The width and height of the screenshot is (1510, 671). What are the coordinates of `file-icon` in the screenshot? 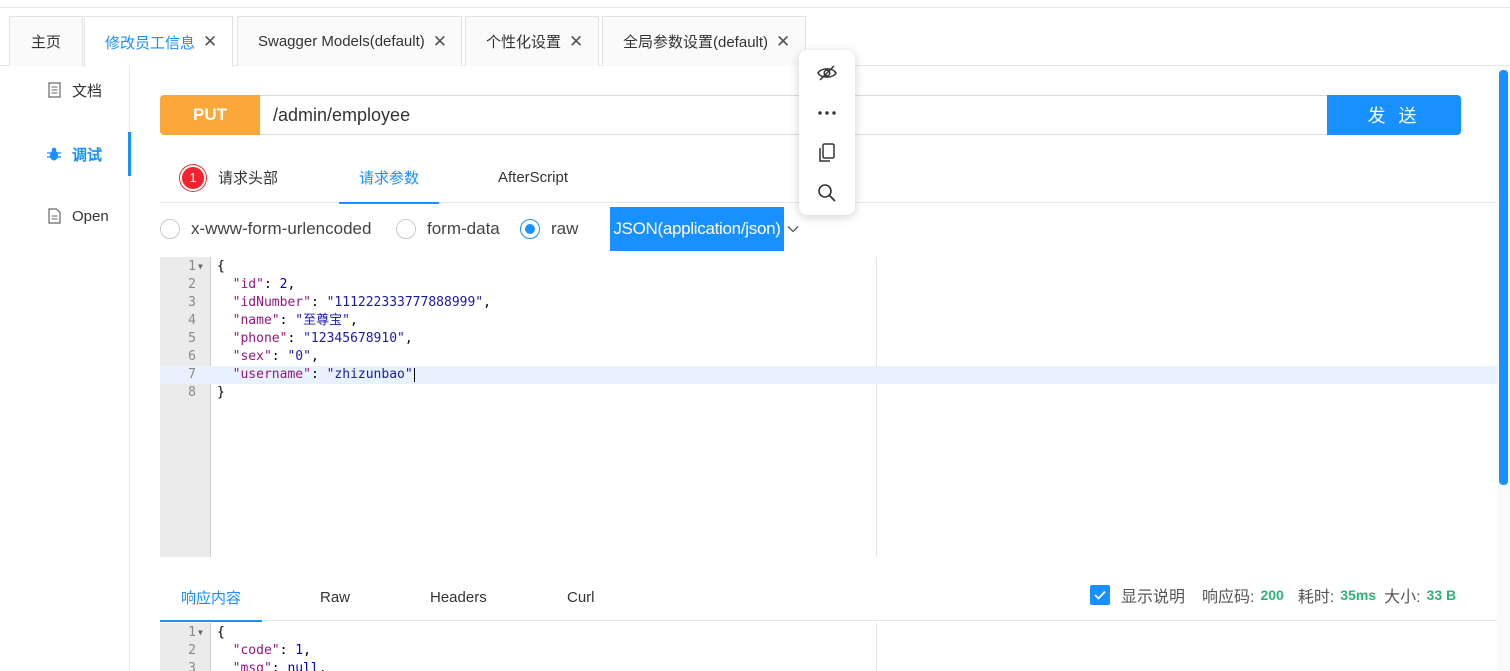 It's located at (54, 216).